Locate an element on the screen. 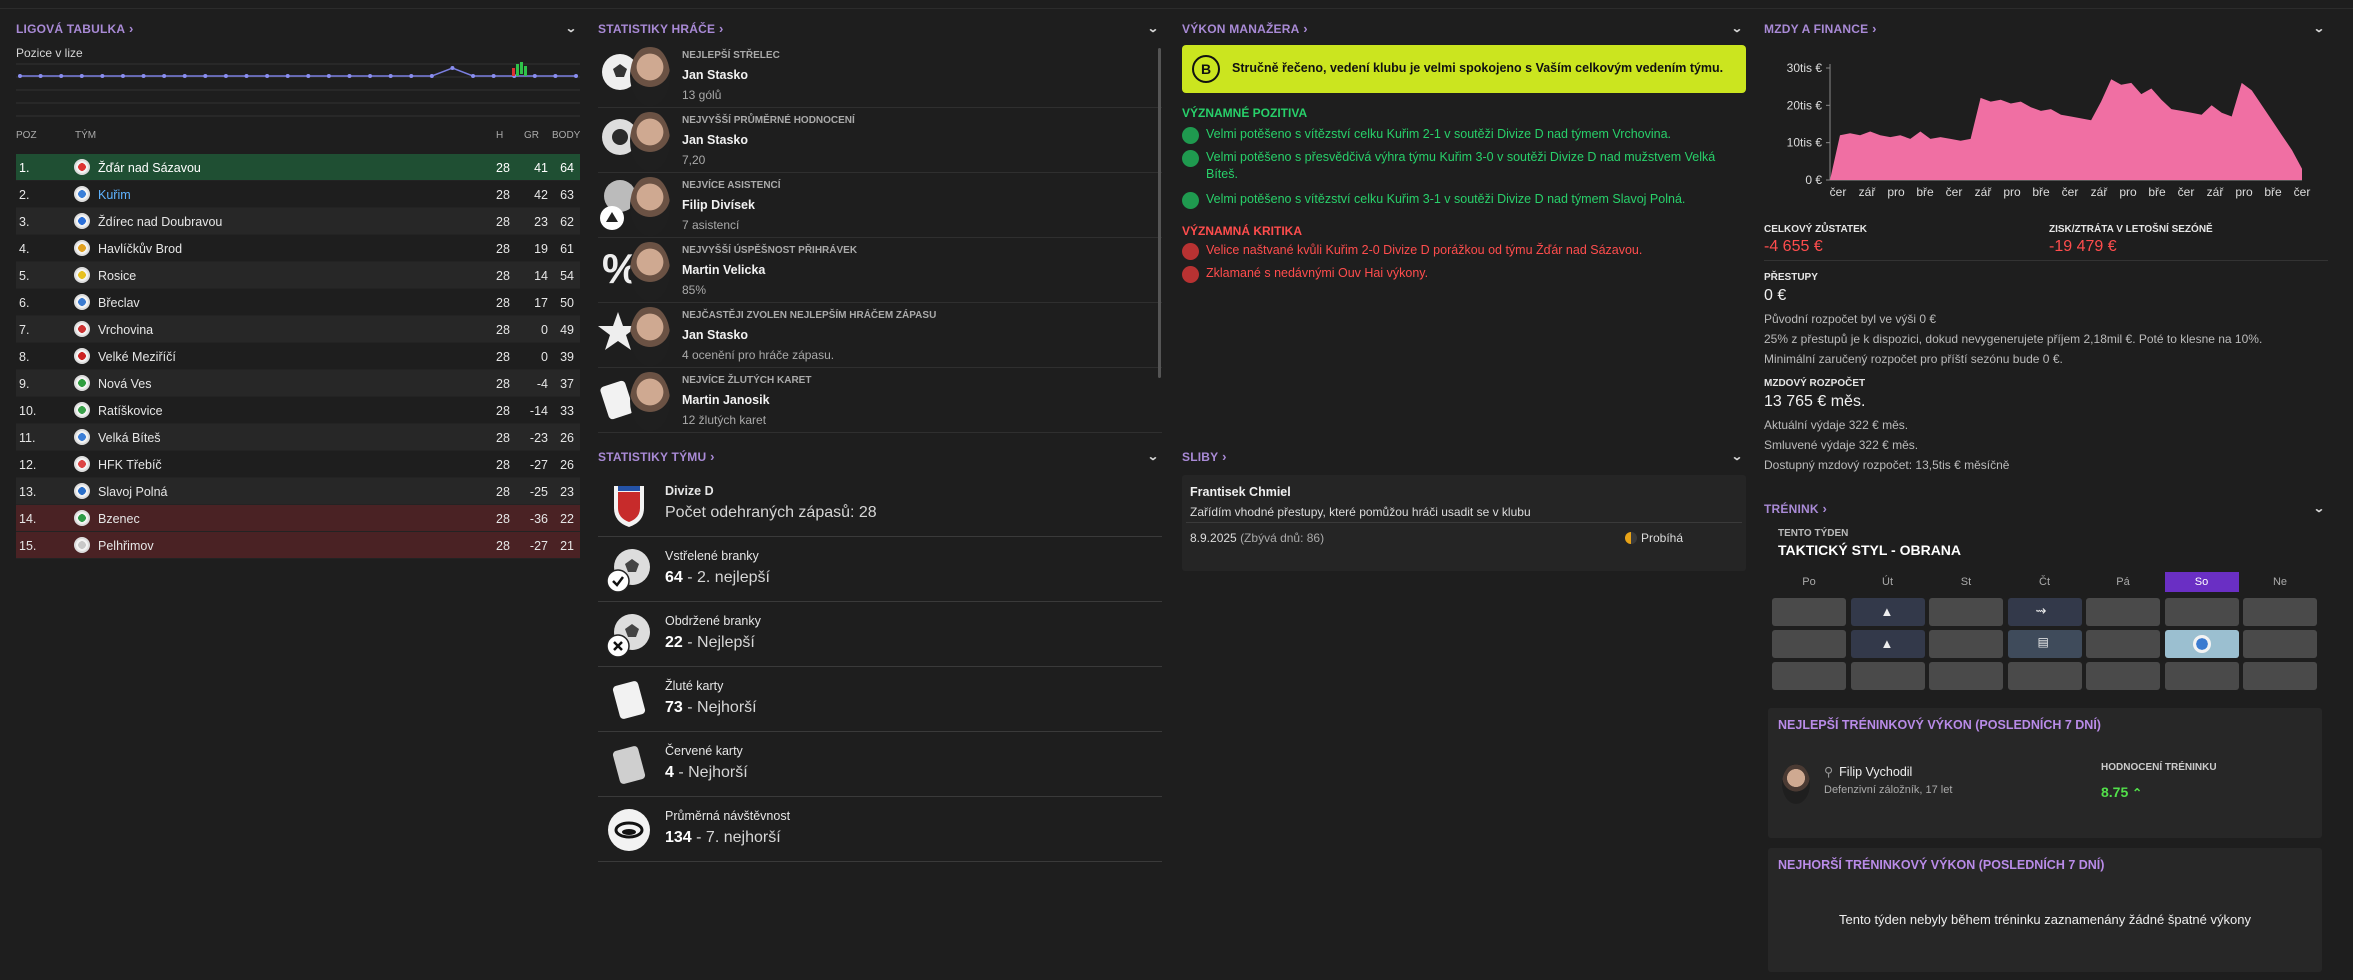  team-stats-title: STATISTIKY TÝMU is located at coordinates (656, 456).